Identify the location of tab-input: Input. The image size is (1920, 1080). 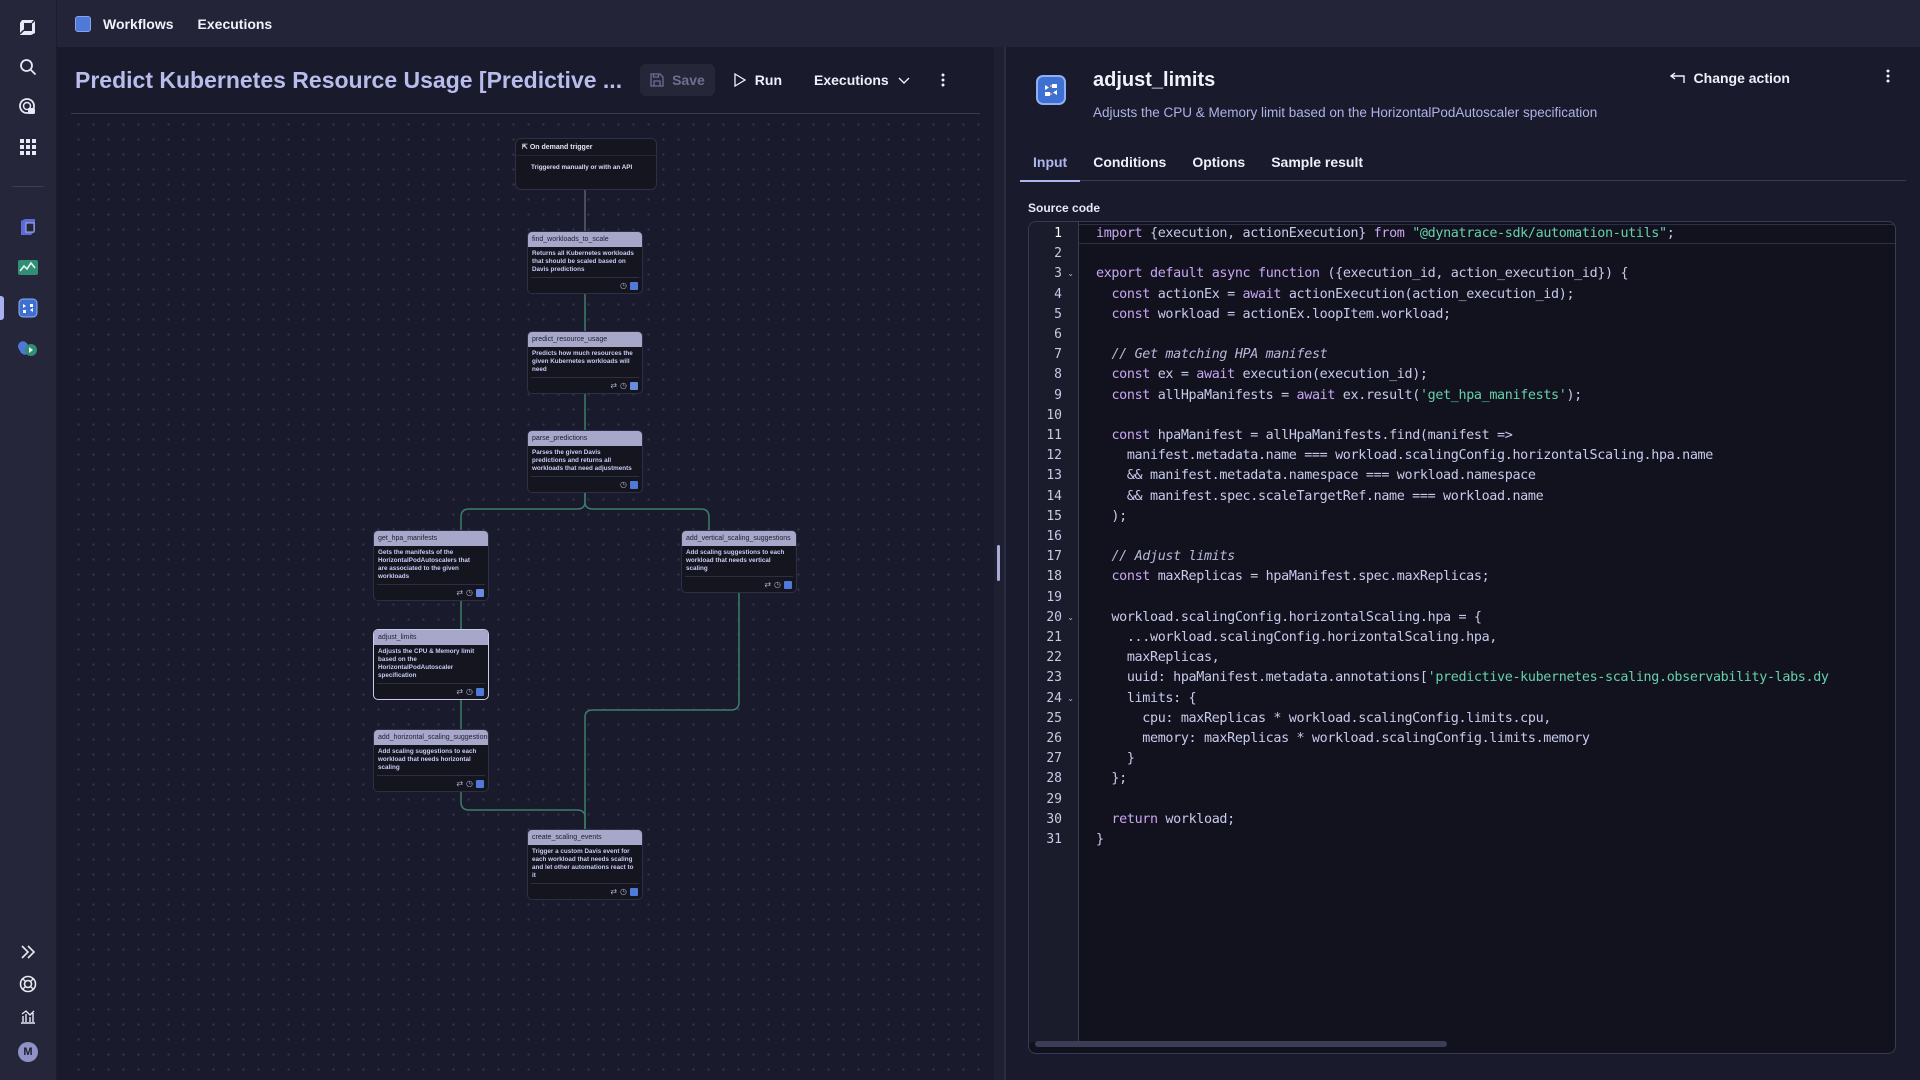
(1050, 162).